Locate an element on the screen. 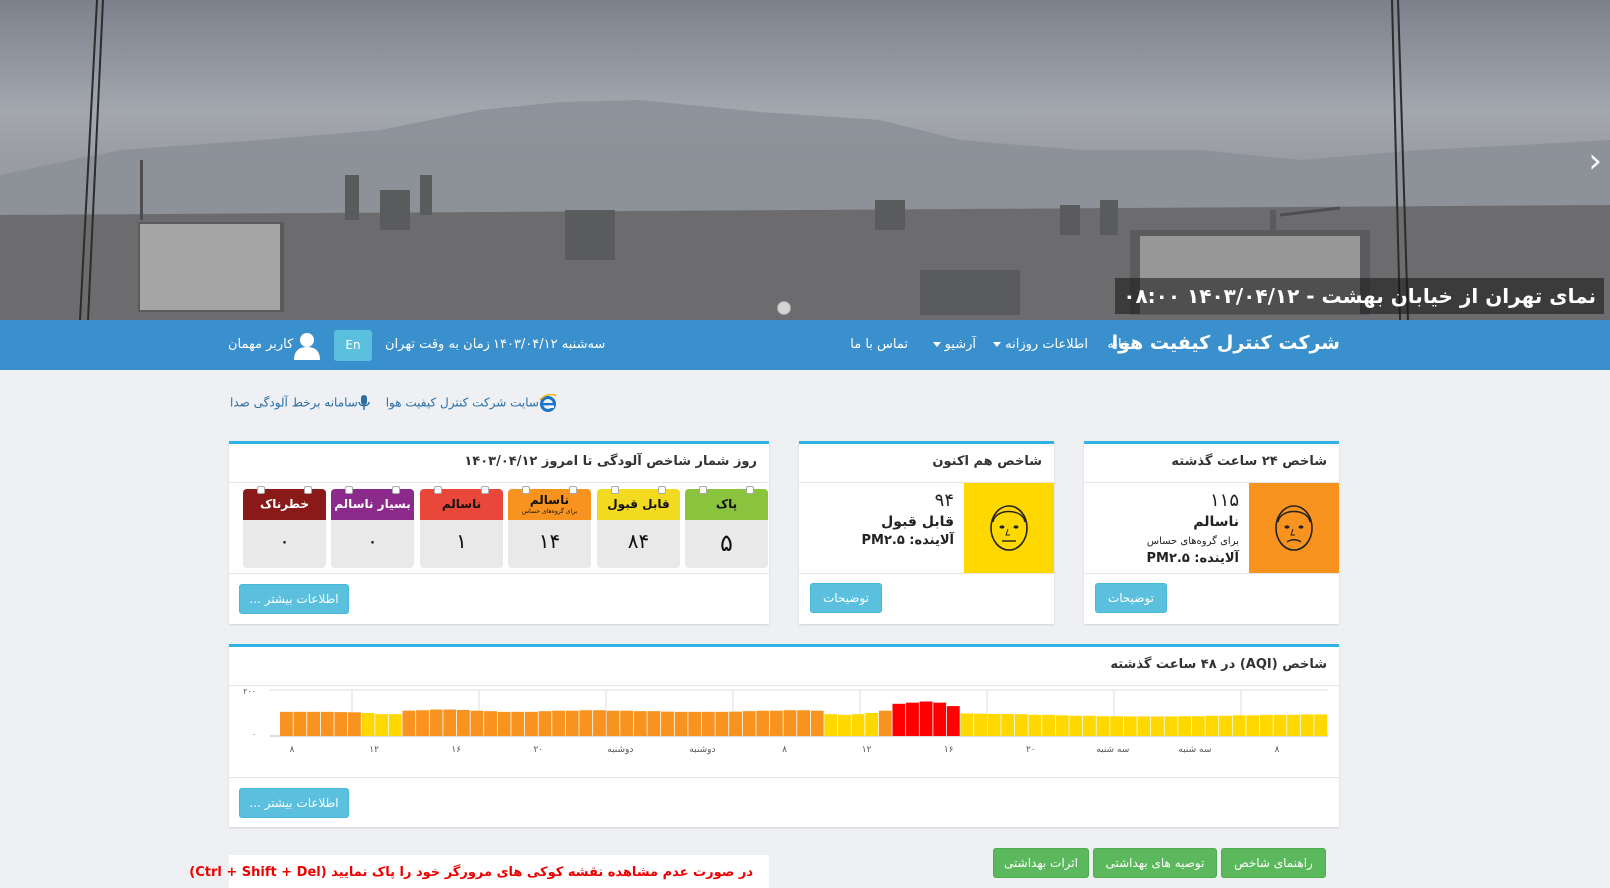 This screenshot has width=1610, height=888. nav-daily-info: اطلاعات روزانه is located at coordinates (1040, 344).